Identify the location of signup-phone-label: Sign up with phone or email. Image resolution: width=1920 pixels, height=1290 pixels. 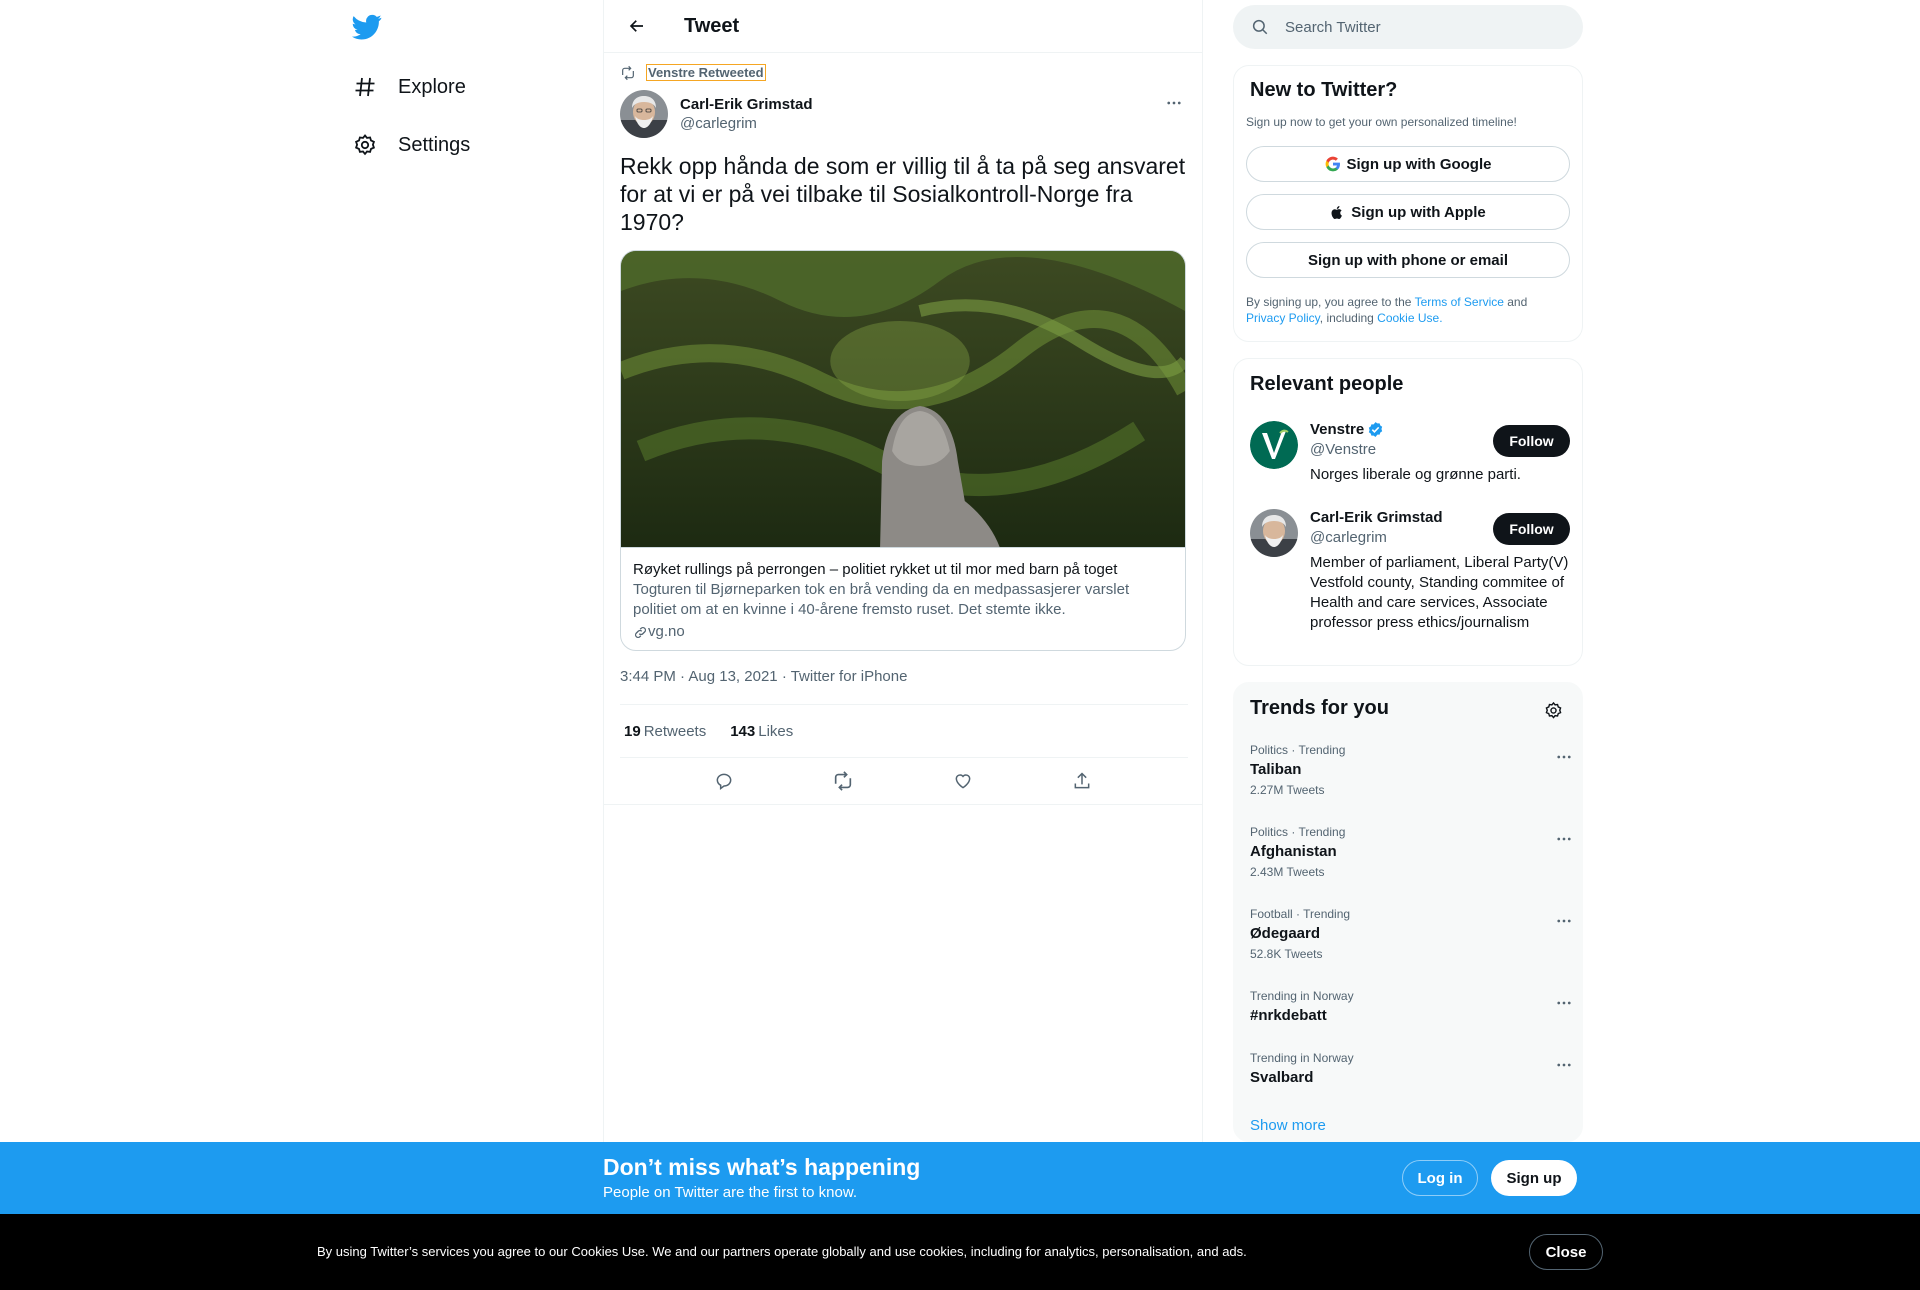
(1407, 260).